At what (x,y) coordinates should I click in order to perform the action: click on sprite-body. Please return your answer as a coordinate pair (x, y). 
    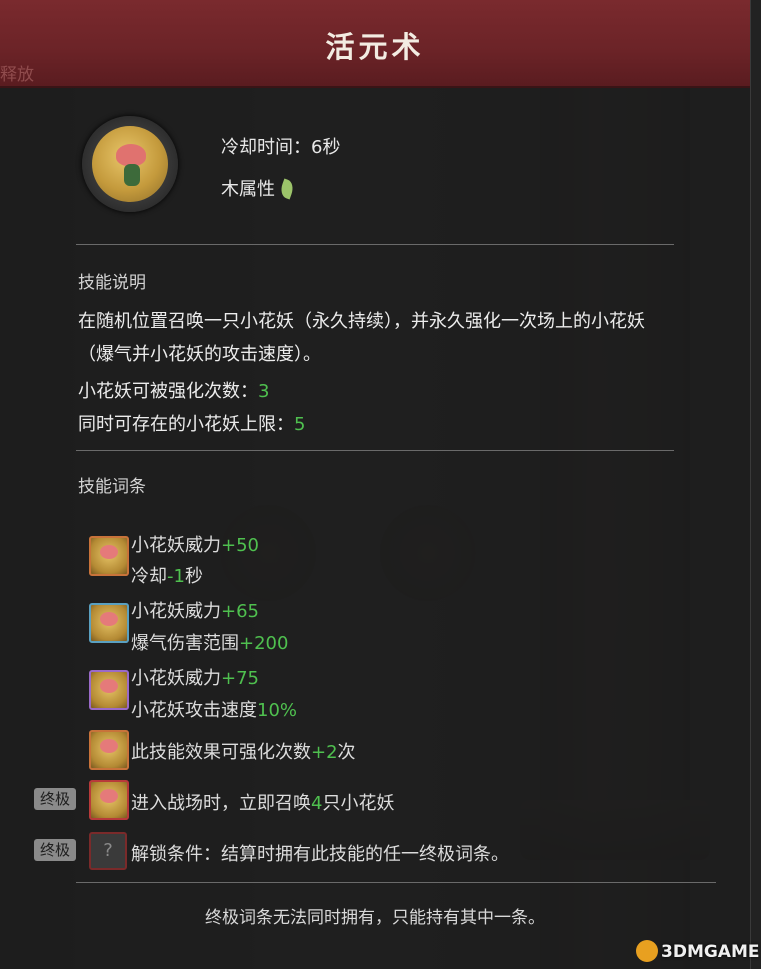
    Looking at the image, I should click on (132, 175).